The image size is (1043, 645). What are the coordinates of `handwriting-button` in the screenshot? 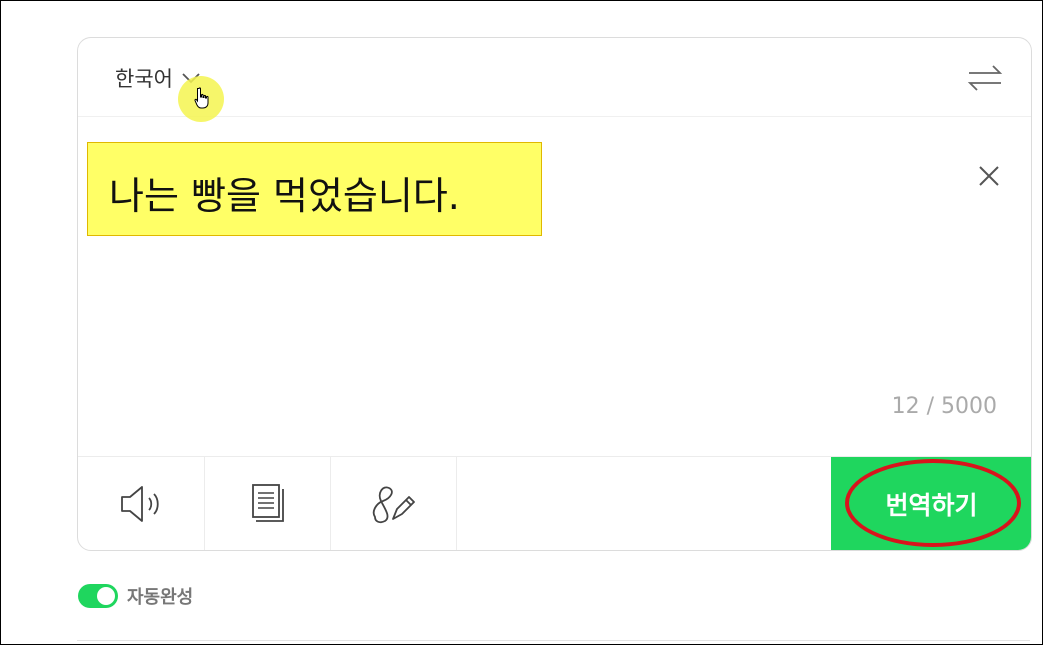 It's located at (393, 503).